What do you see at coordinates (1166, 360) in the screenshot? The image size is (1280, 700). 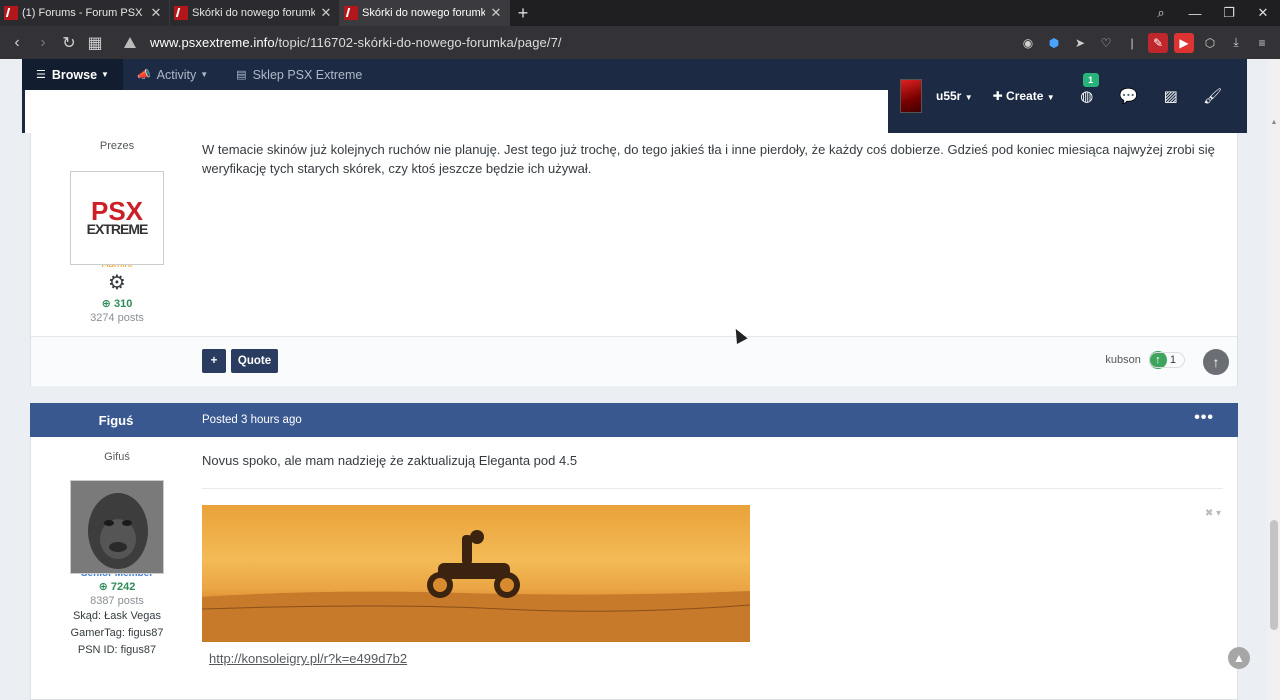 I see `reaction-count: 1` at bounding box center [1166, 360].